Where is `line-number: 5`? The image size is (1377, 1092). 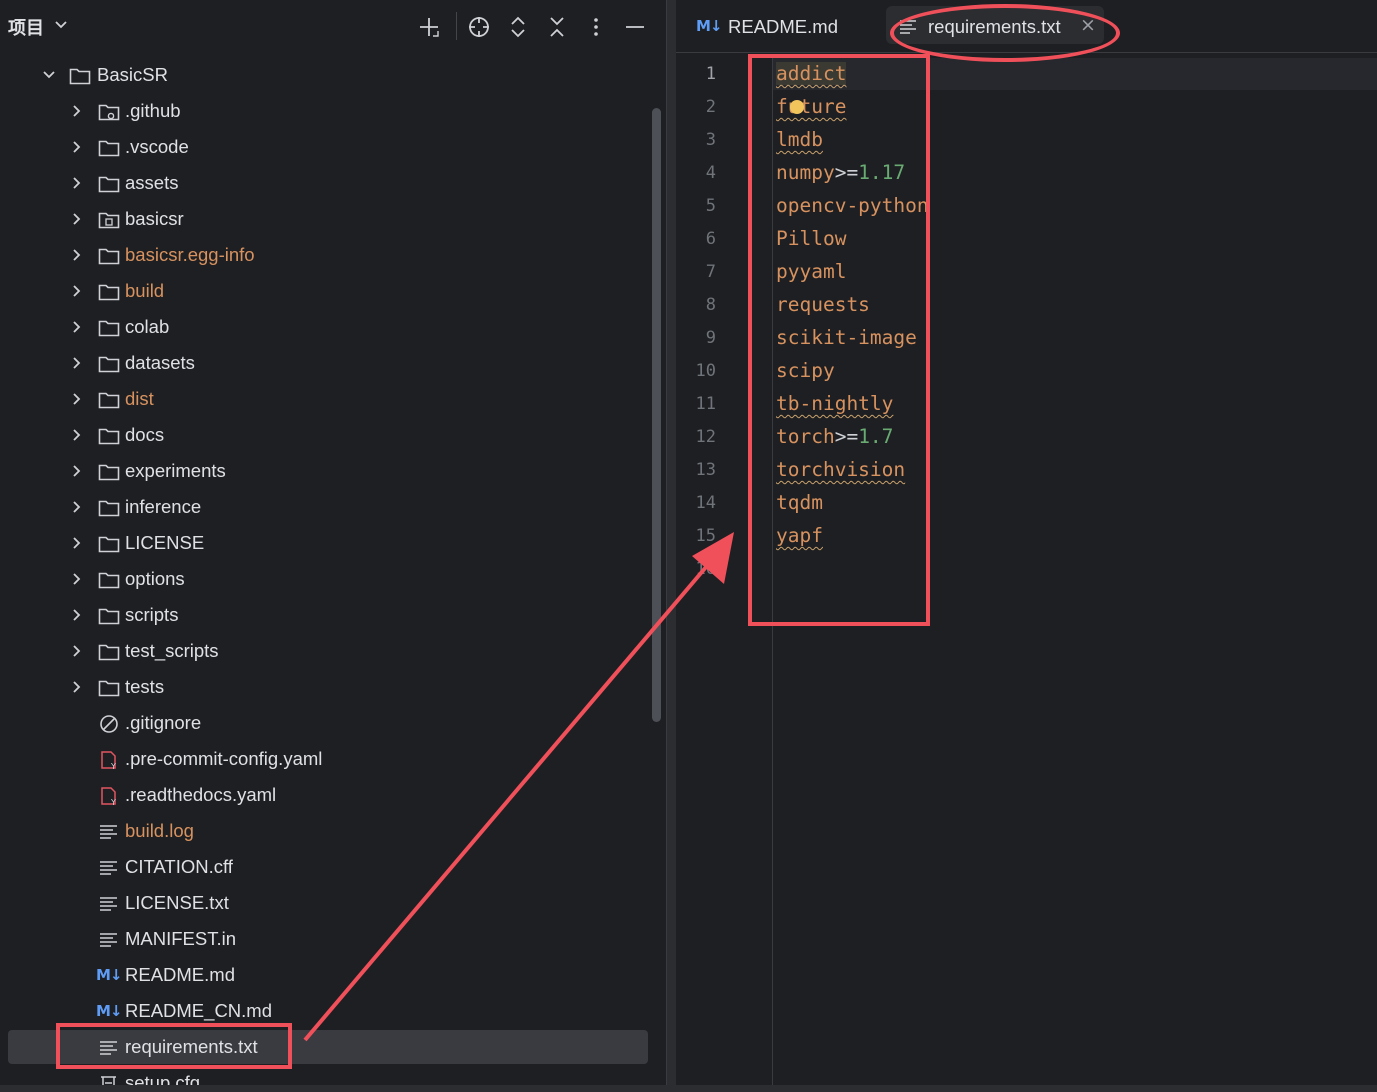 line-number: 5 is located at coordinates (710, 206).